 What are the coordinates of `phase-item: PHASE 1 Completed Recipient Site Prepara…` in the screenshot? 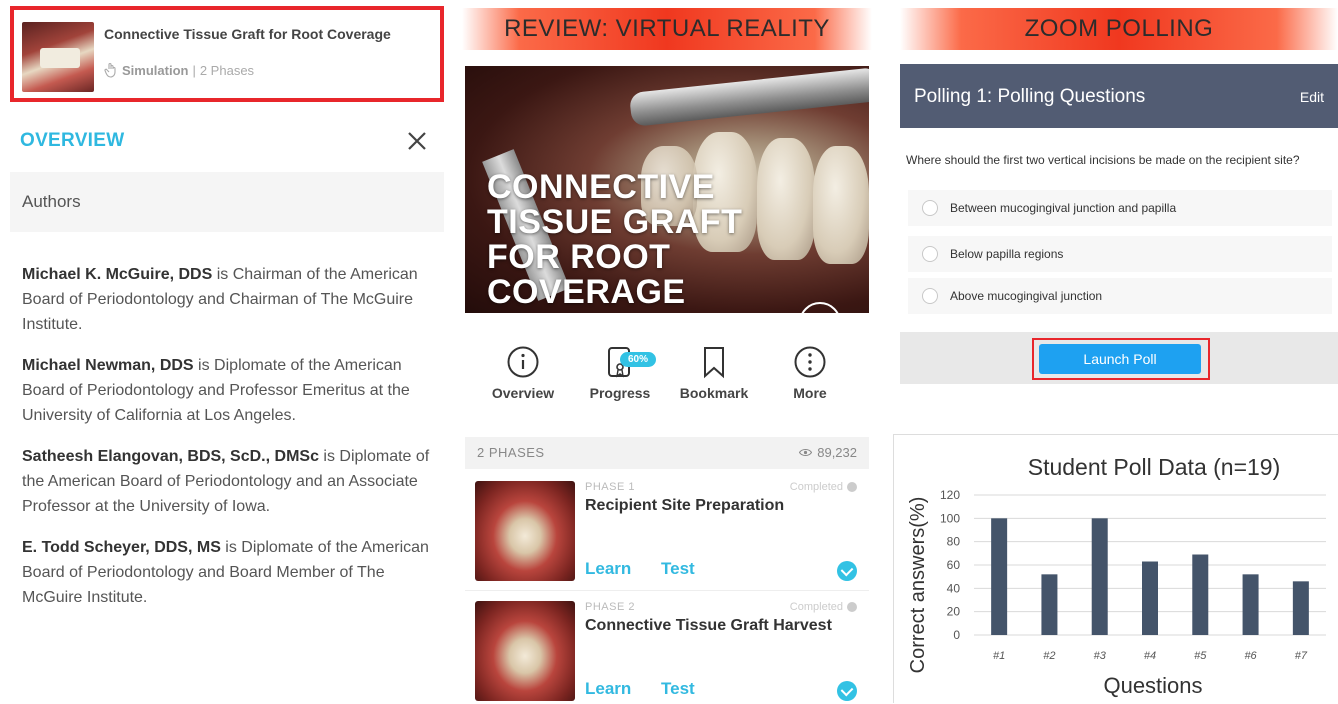 It's located at (667, 537).